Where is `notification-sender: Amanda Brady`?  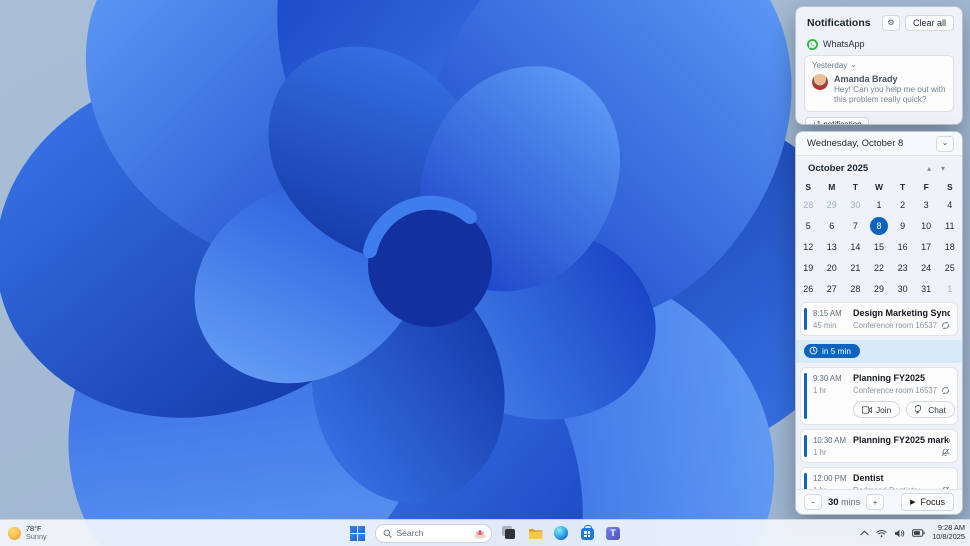
notification-sender: Amanda Brady is located at coordinates (866, 79).